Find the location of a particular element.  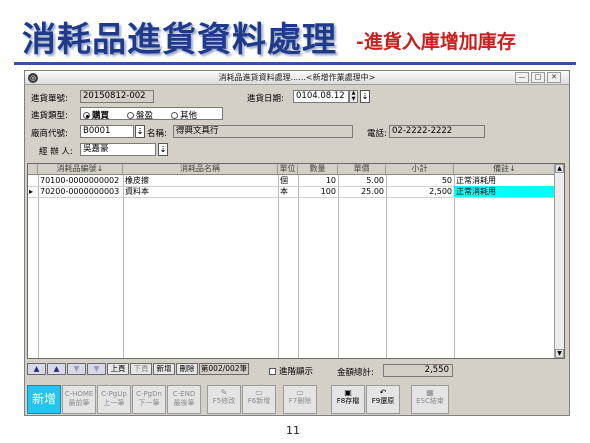

handler-dropdown-icon: ⇣ is located at coordinates (163, 149).